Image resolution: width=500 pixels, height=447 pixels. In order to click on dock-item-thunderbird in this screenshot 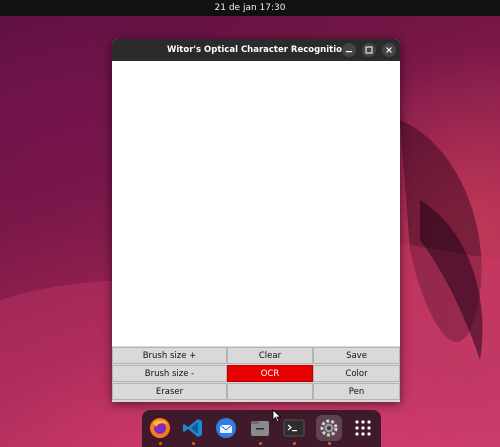, I will do `click(226, 428)`.